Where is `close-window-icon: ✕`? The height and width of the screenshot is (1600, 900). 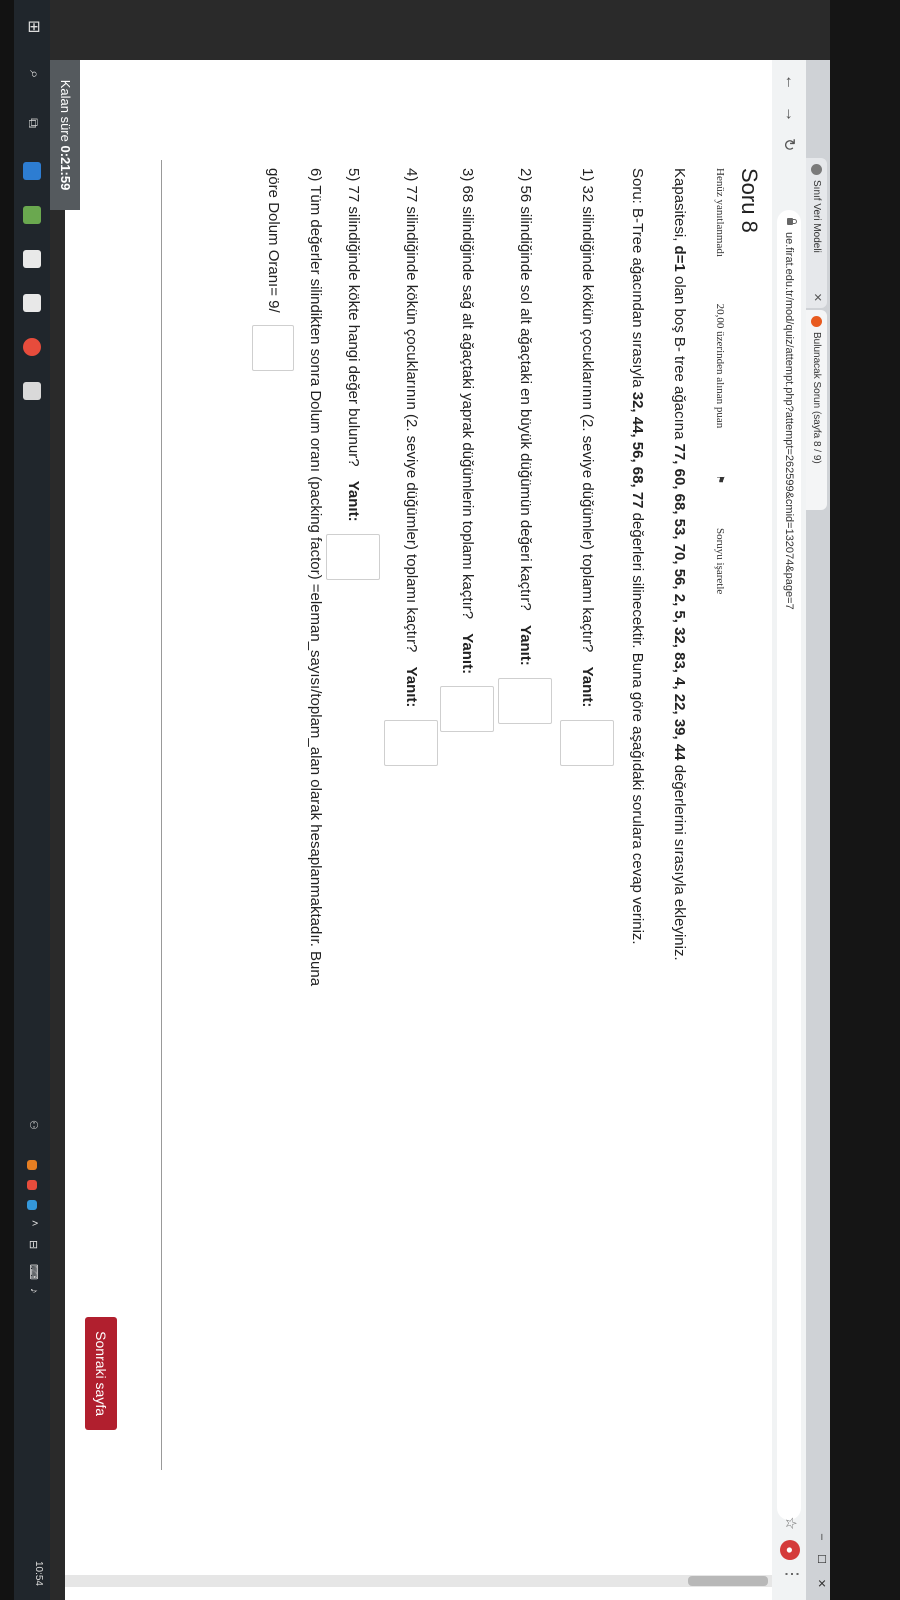
close-window-icon: ✕ is located at coordinates (821, 1583).